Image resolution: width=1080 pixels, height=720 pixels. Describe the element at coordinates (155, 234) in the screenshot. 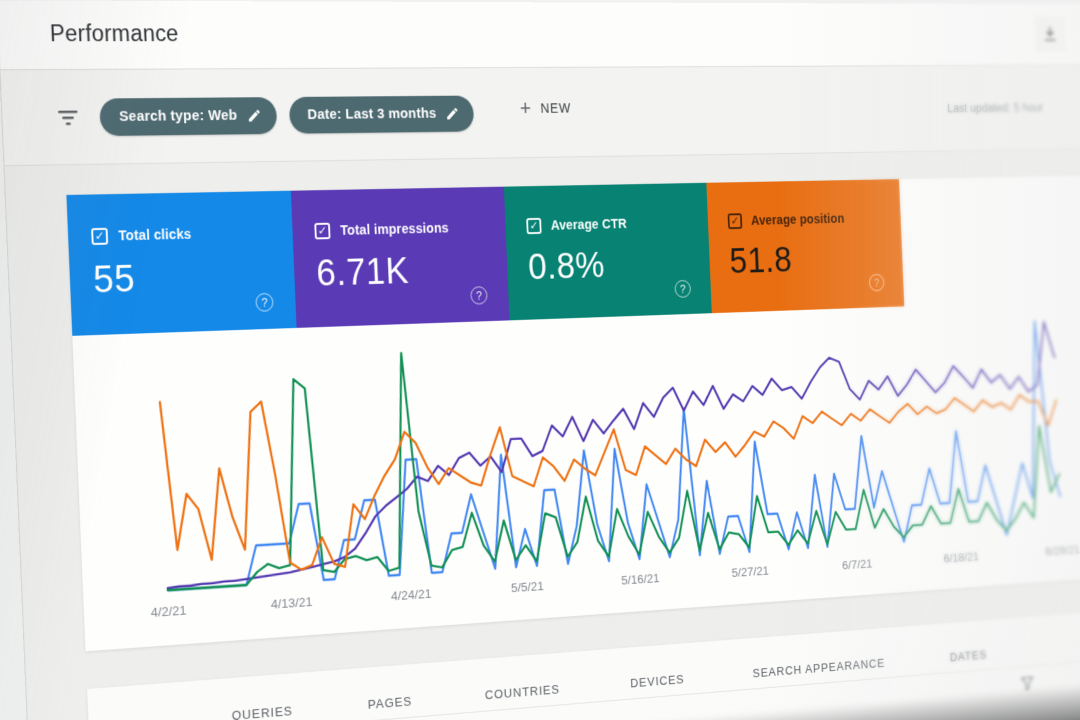

I see `metric-label: Total clicks` at that location.